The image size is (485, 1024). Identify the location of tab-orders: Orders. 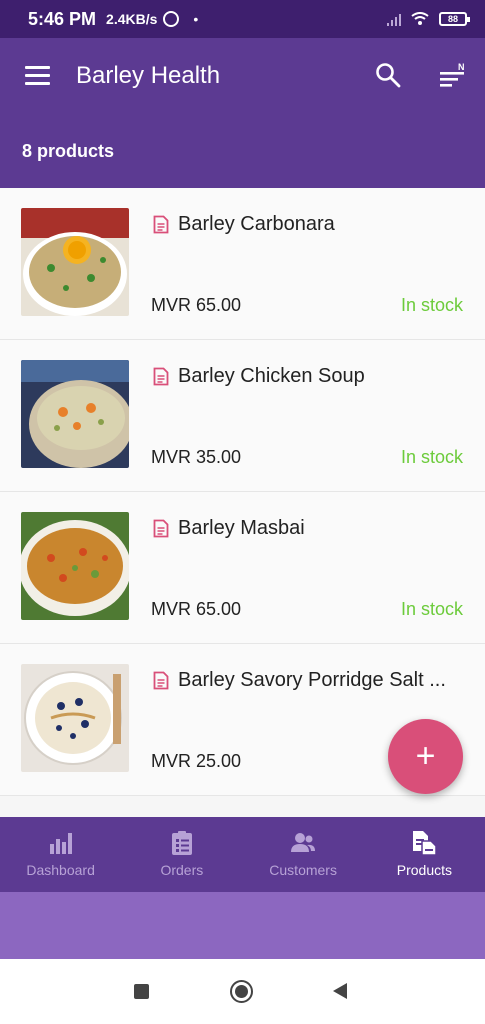
(181, 854).